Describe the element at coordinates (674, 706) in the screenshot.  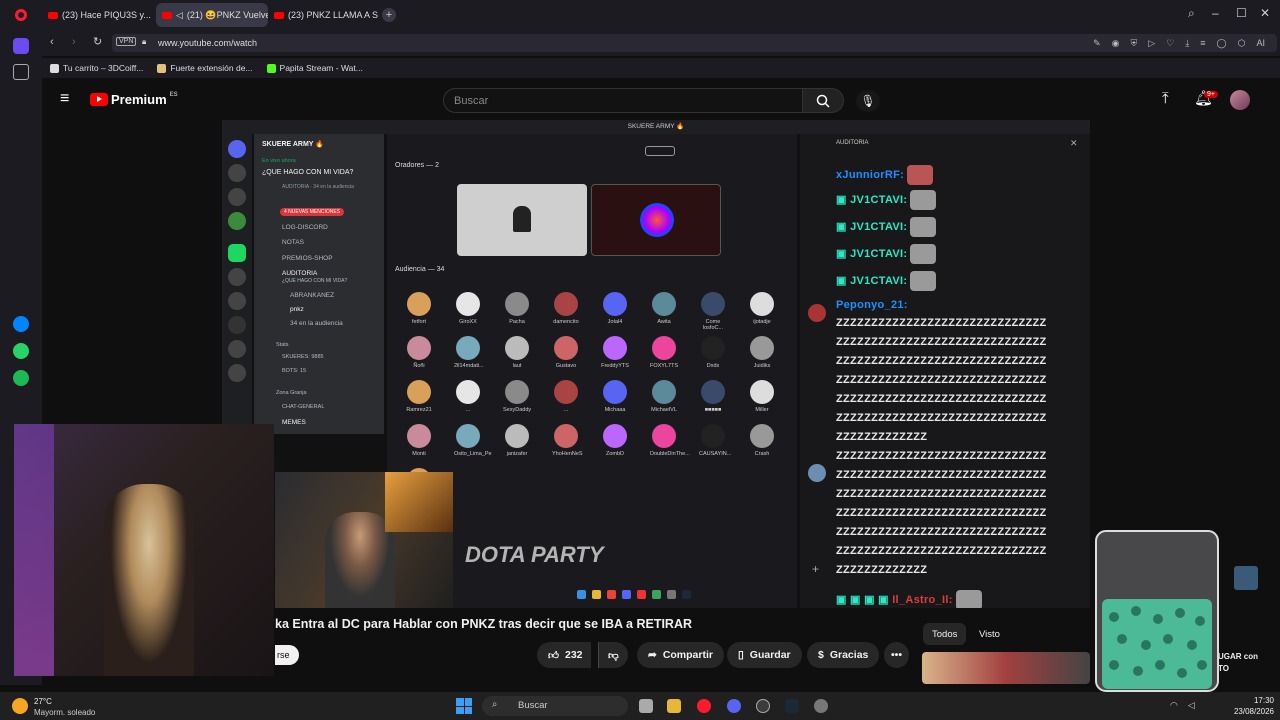
I see `file-explorer-icon` at that location.